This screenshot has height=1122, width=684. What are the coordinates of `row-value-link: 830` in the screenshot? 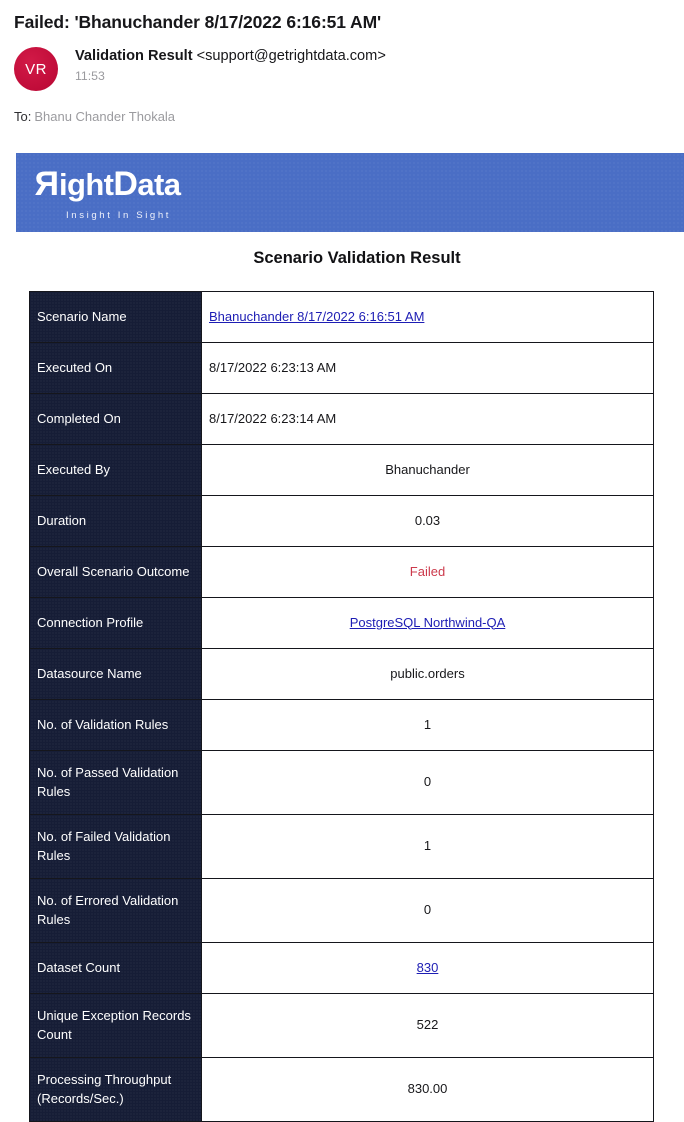 It's located at (428, 967).